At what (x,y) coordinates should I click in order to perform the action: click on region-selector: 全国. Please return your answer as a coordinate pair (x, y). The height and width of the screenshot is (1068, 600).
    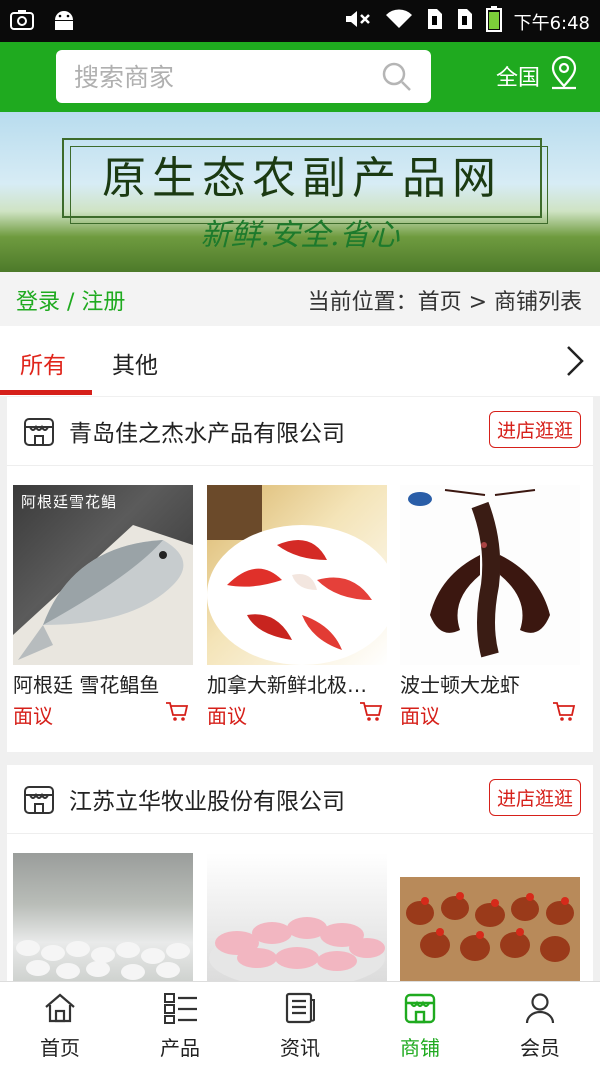
    Looking at the image, I should click on (537, 75).